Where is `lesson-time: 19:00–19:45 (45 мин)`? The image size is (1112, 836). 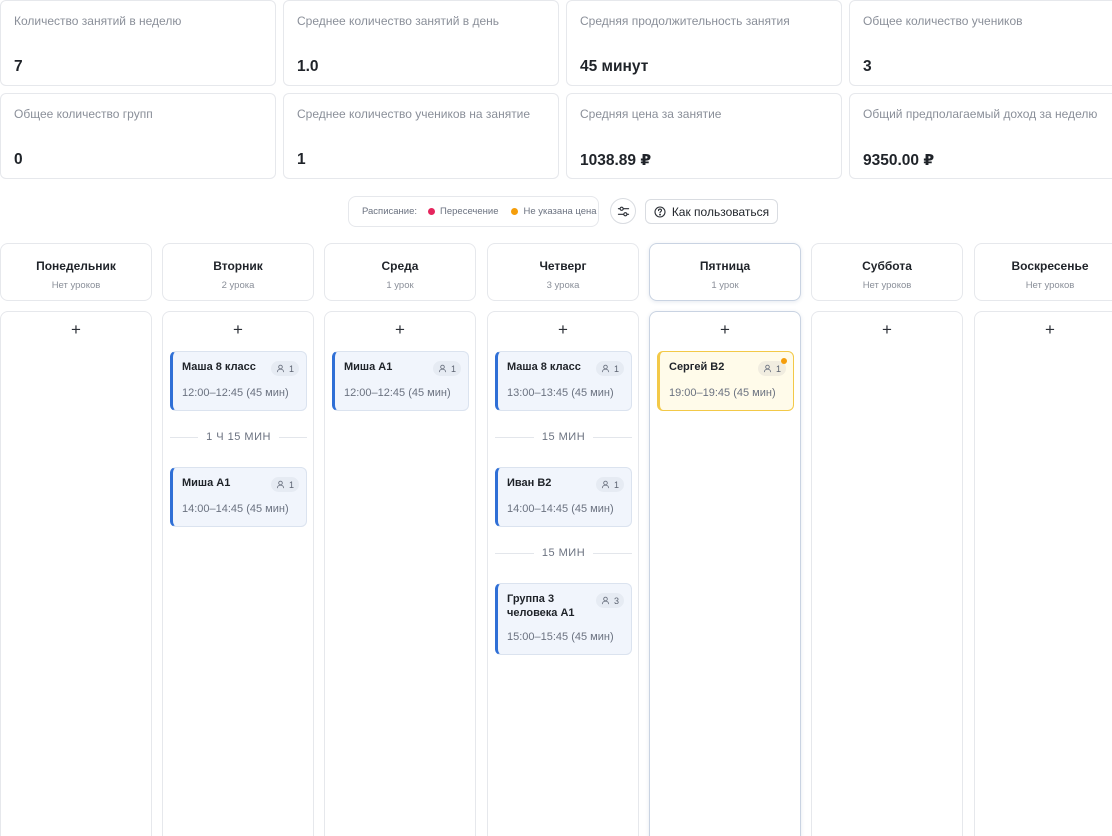
lesson-time: 19:00–19:45 (45 мин) is located at coordinates (722, 393).